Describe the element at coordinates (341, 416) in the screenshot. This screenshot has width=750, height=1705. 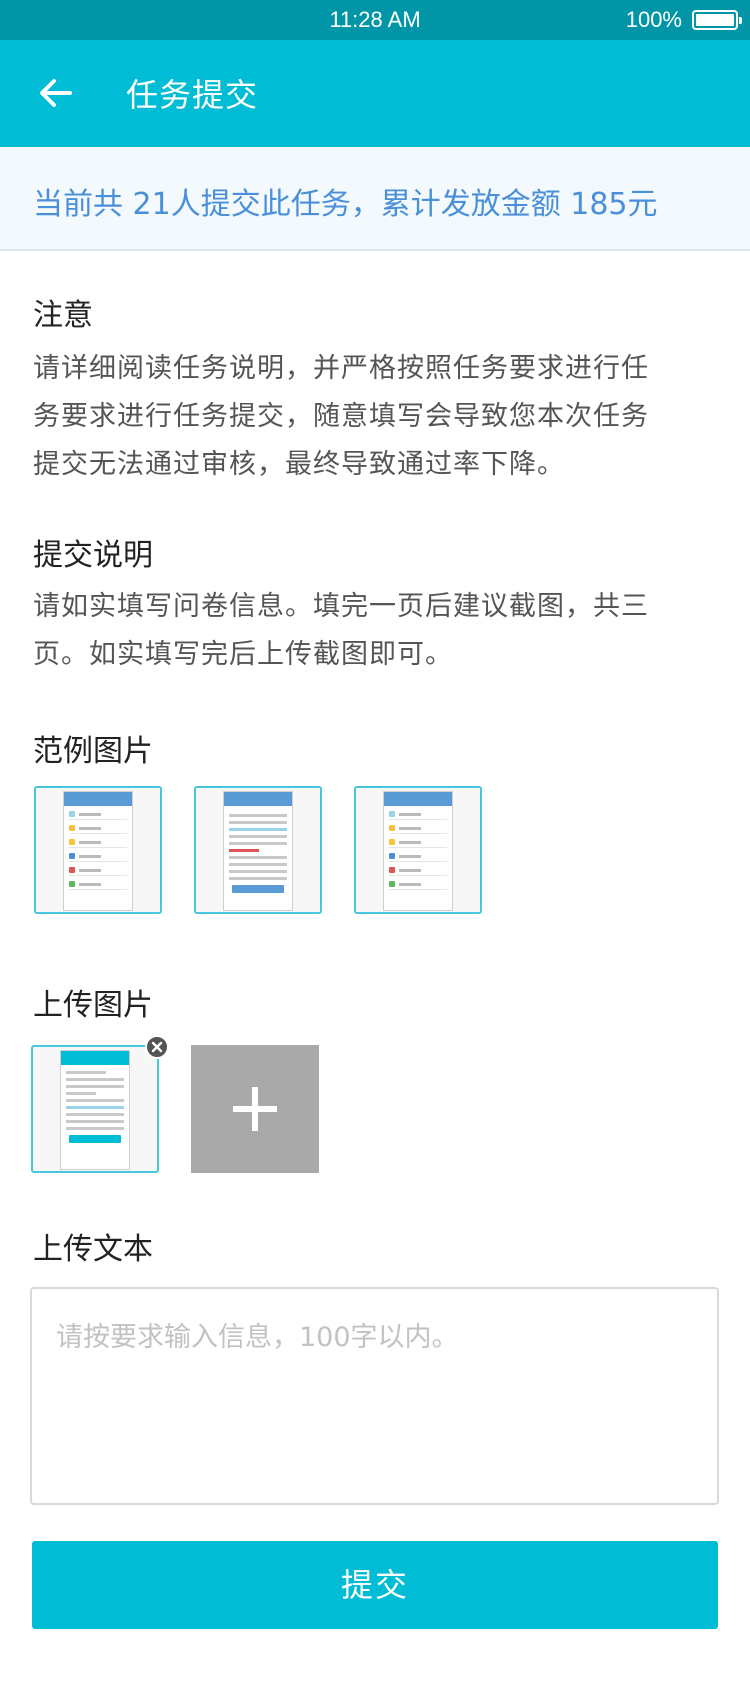
I see `notice-line: 务要求进行任务提交，随意填写会导致您本次任务` at that location.